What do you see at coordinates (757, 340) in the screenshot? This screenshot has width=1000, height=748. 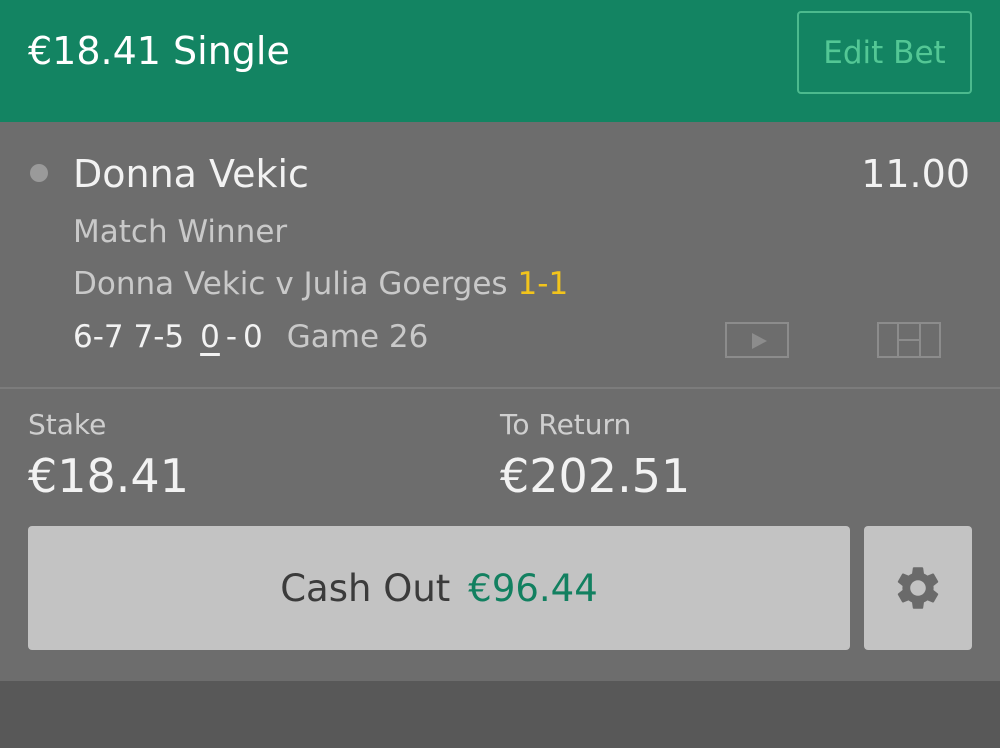 I see `play-video-icon` at bounding box center [757, 340].